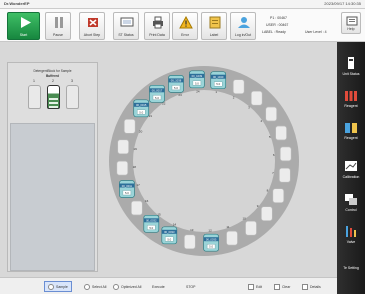 Image resolution: width=365 pixels, height=294 pixels. I want to click on sample-id: 00_0035, so click(211, 240).